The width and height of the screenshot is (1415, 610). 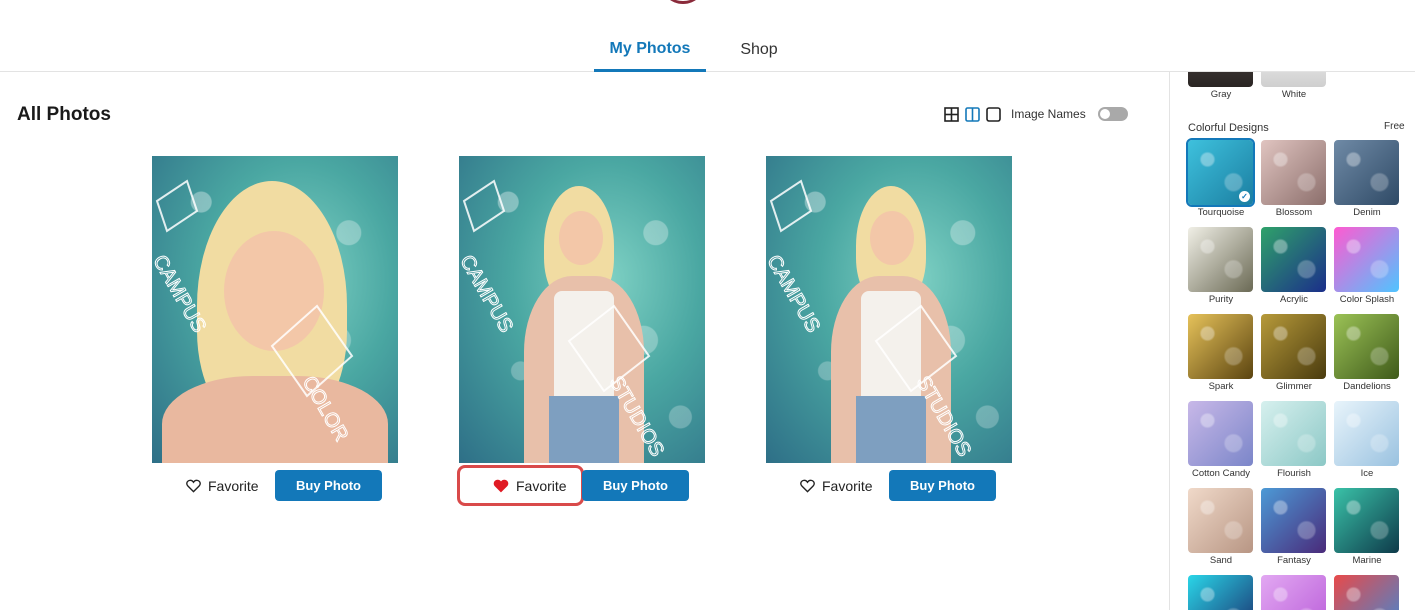 I want to click on student-photo: CAMPUS COLOR, so click(x=275, y=309).